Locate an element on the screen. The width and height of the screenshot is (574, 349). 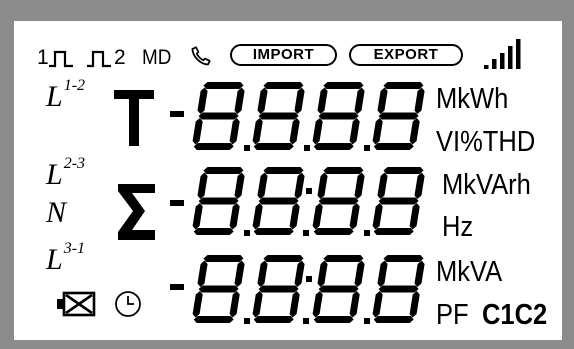
phase-label-n: N is located at coordinates (56, 212).